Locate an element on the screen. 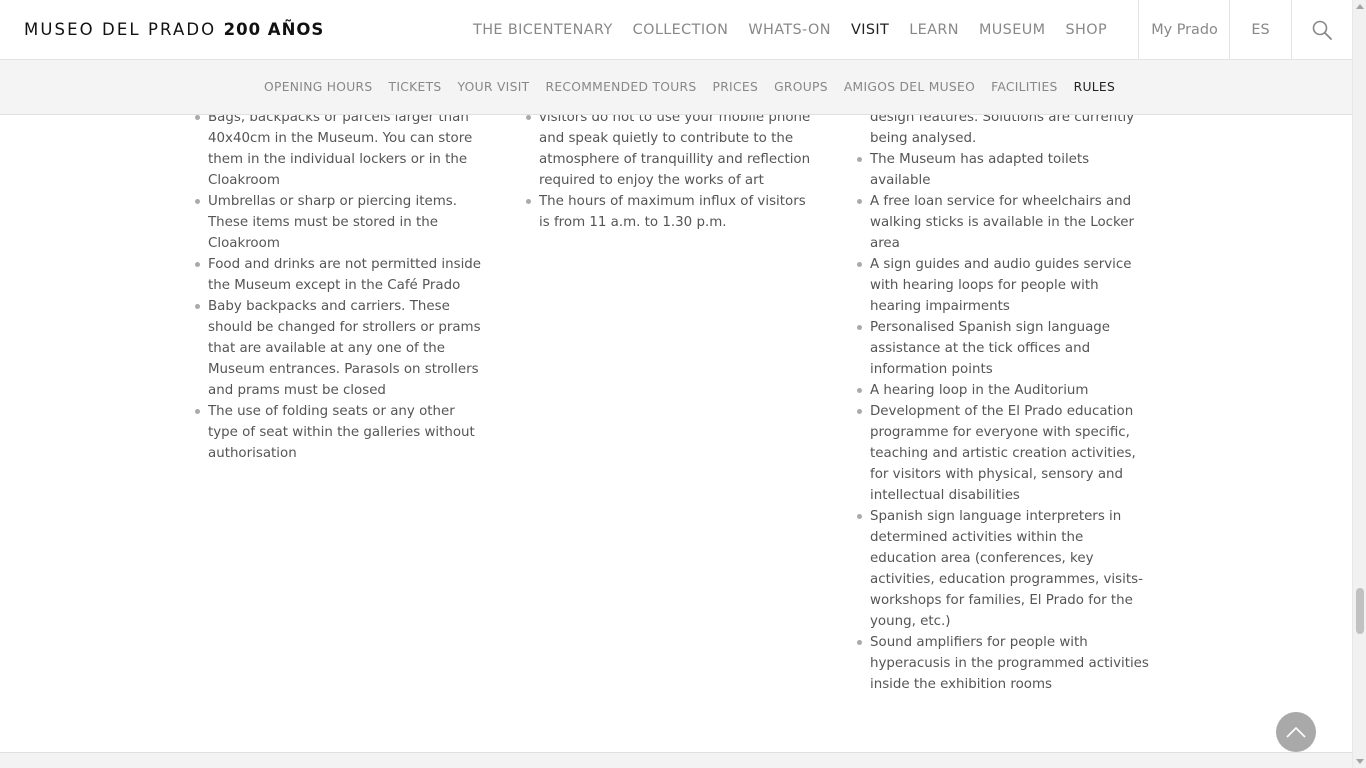 The height and width of the screenshot is (768, 1366). subnav-item-groups: GROUPS is located at coordinates (801, 87).